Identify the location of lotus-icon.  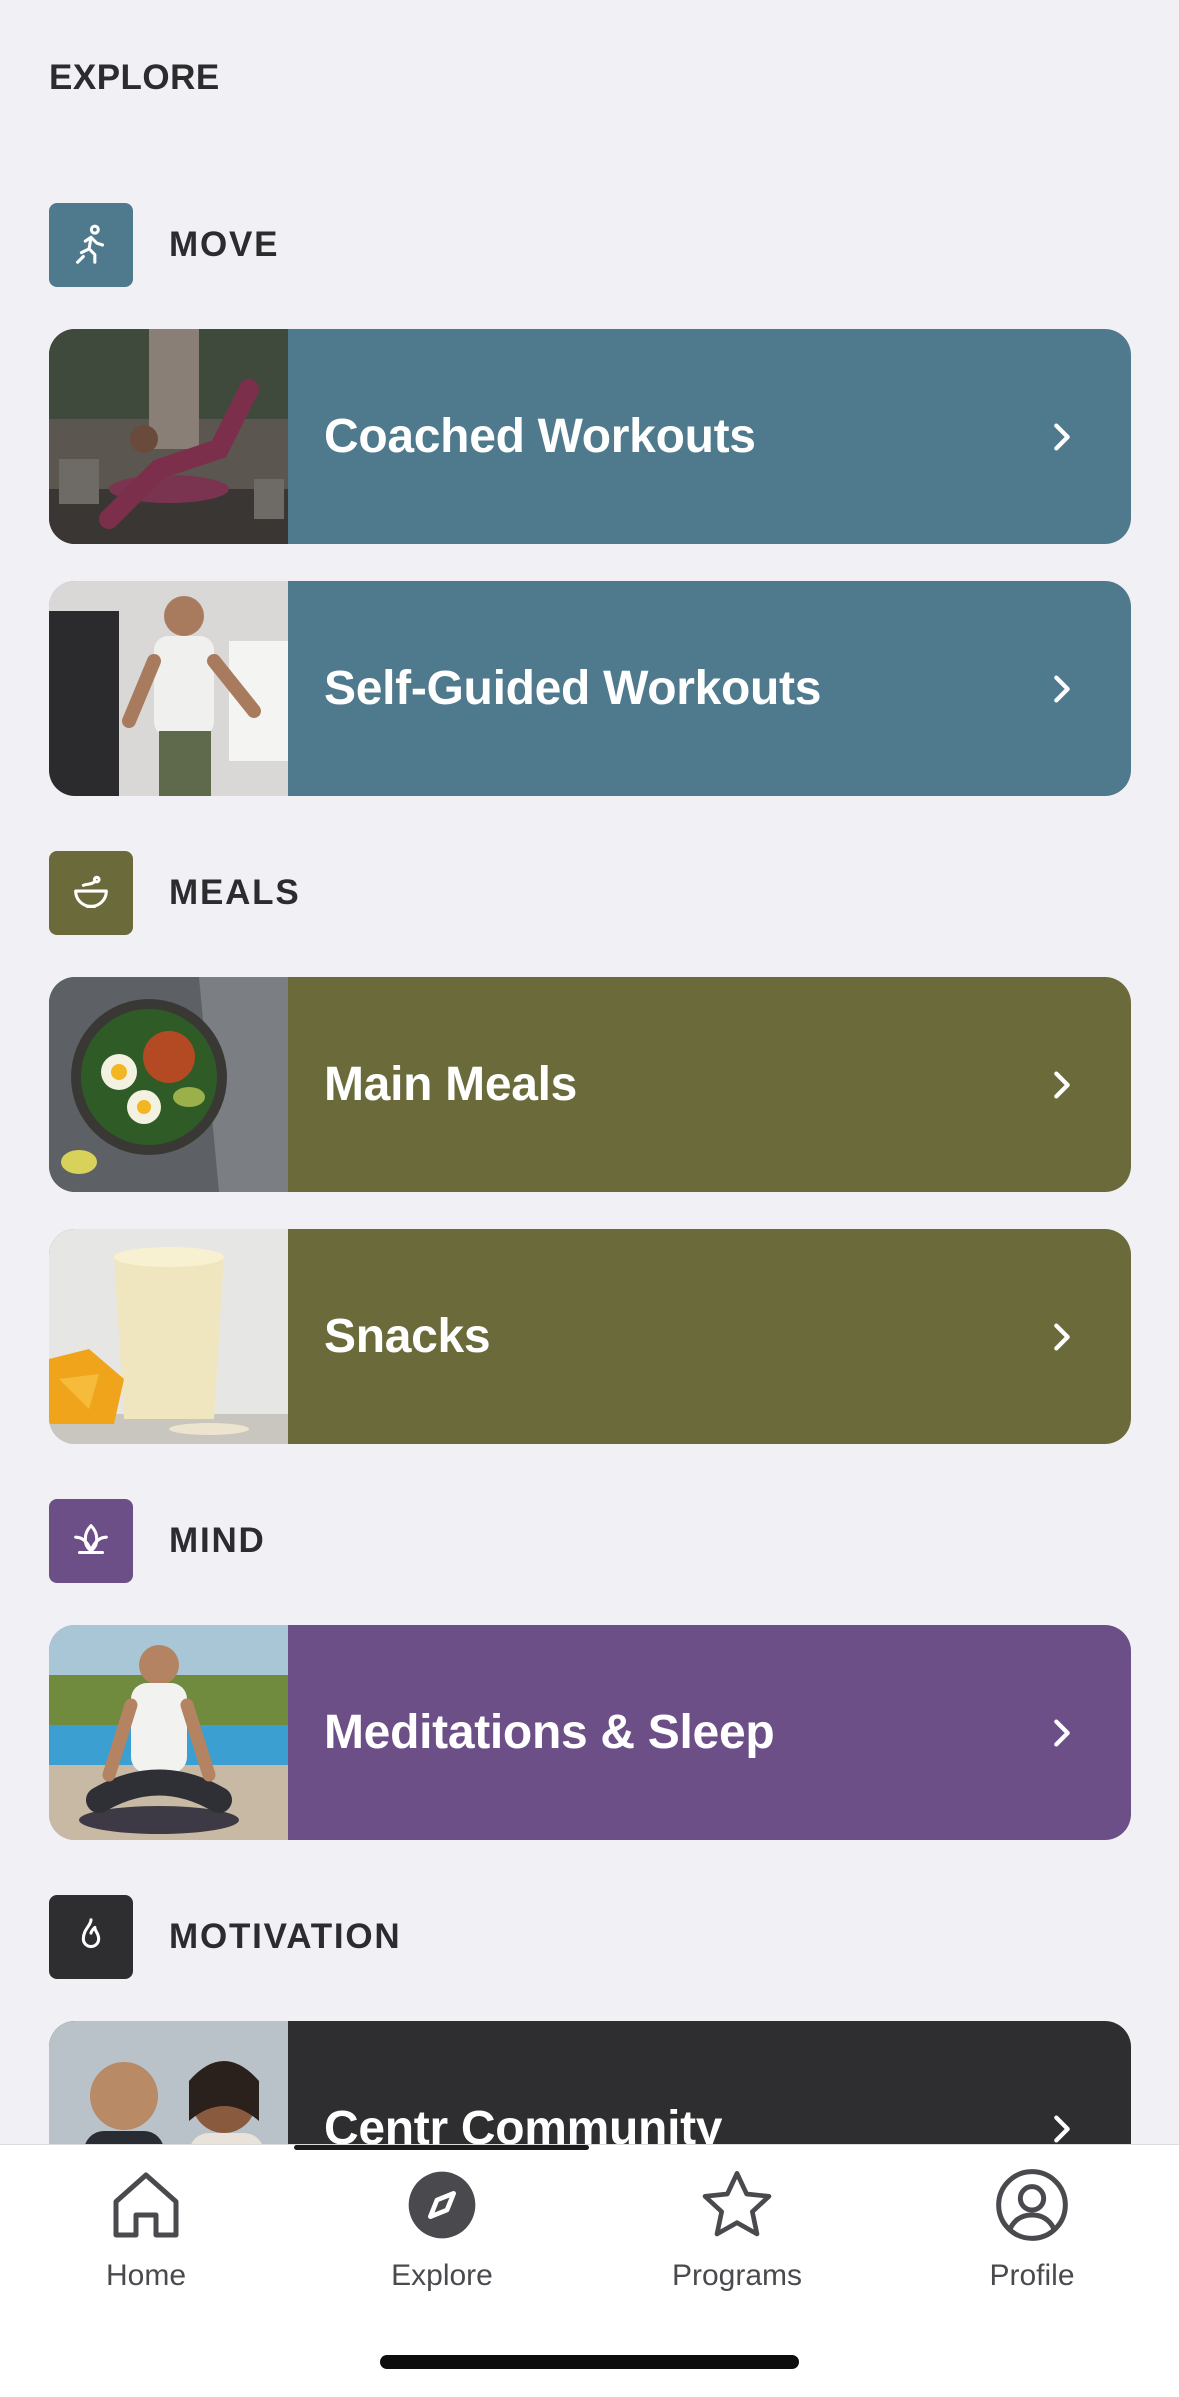
(91, 1541).